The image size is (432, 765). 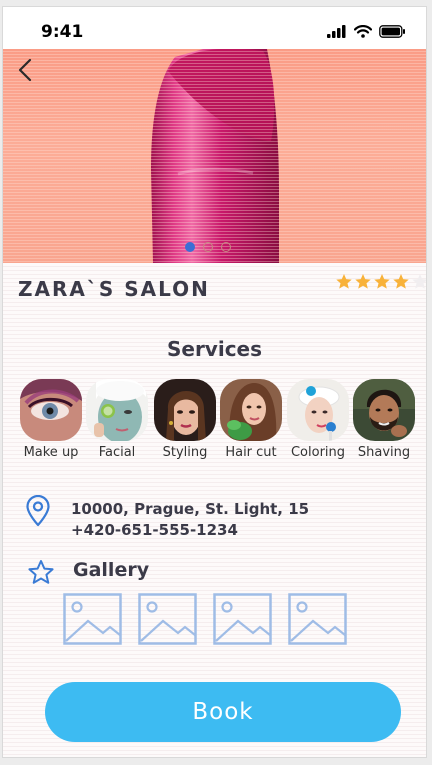 I want to click on carousel-dots, so click(x=208, y=247).